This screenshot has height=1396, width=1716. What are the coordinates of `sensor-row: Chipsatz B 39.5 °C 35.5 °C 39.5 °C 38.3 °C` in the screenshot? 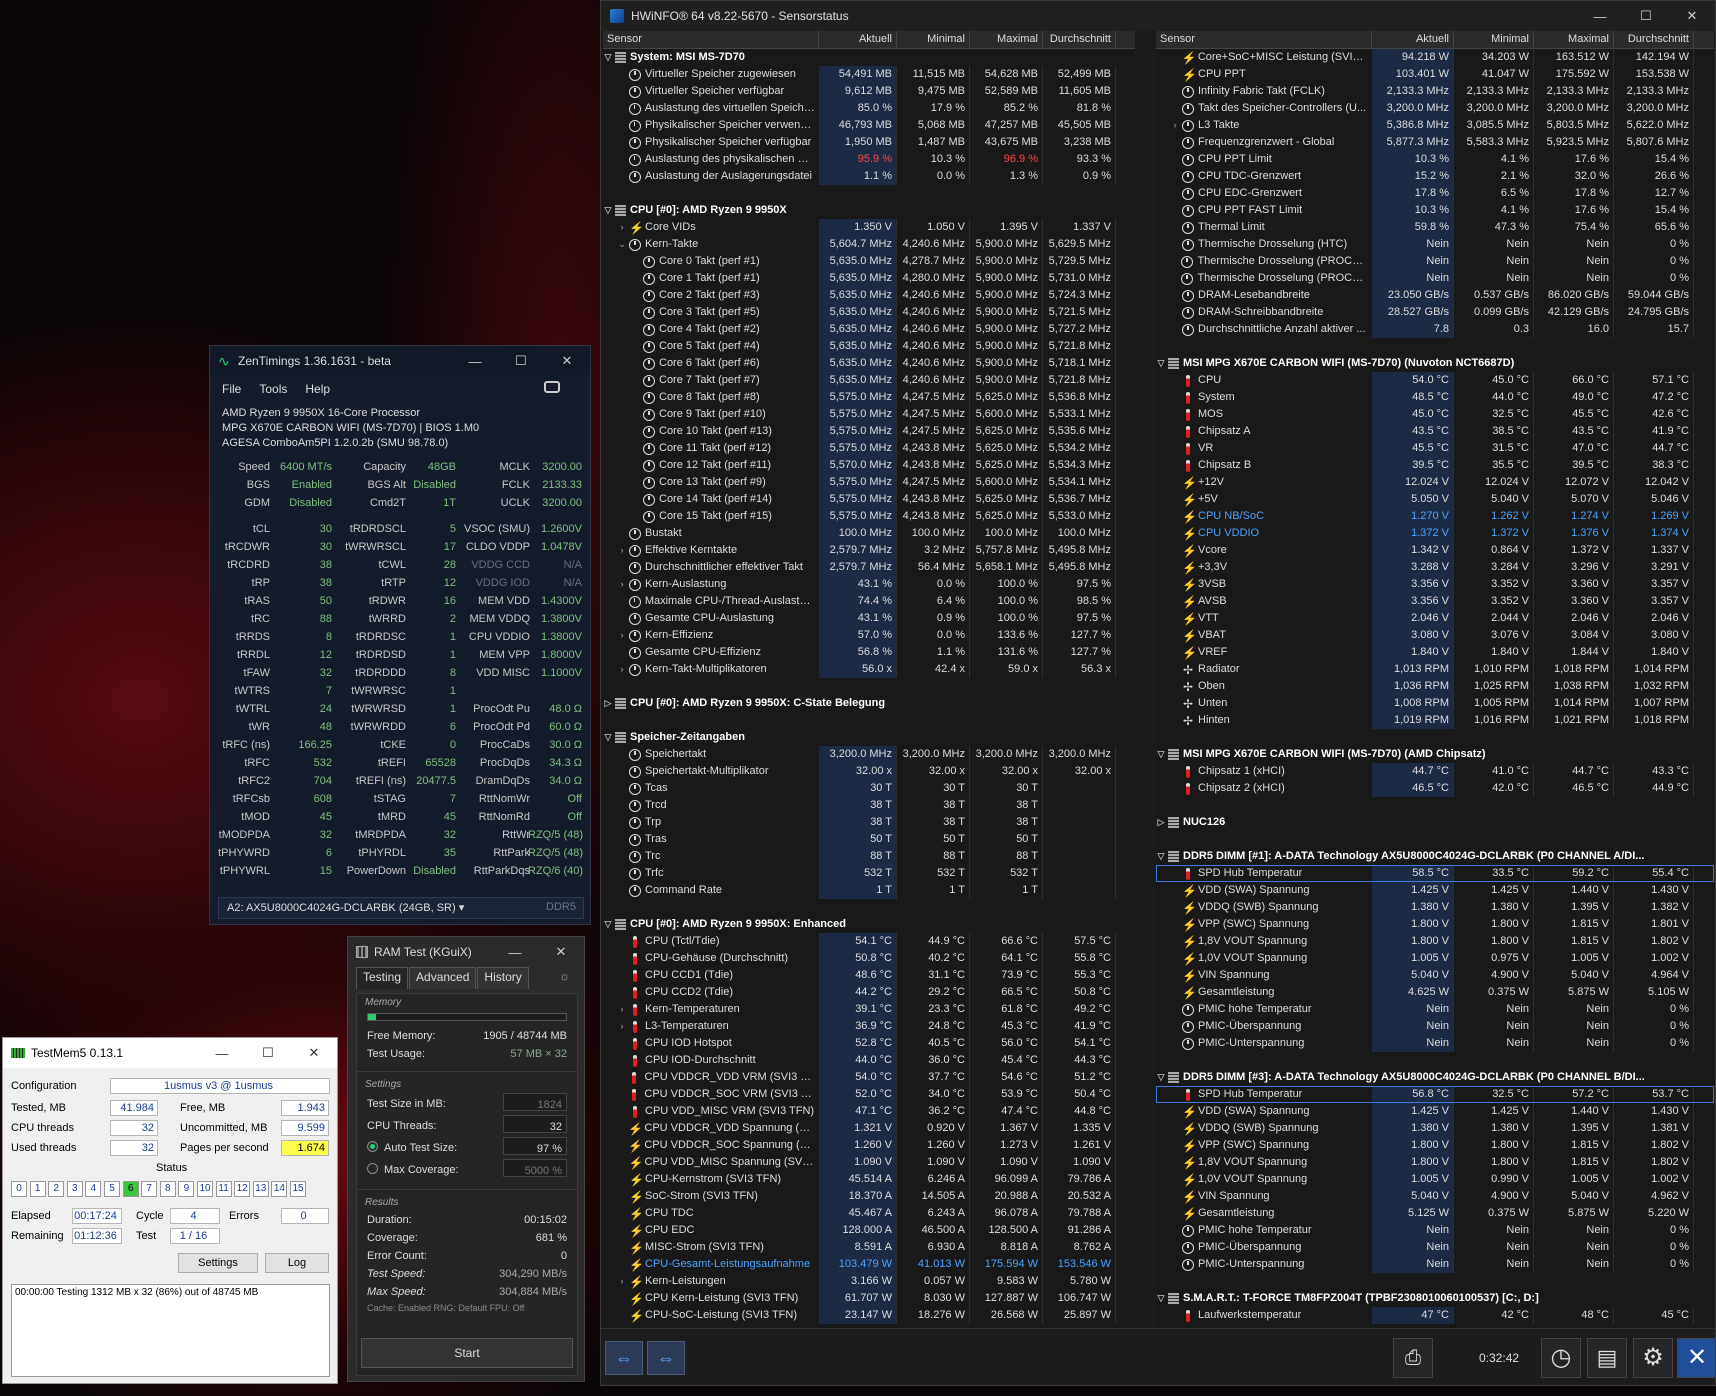 It's located at (1435, 465).